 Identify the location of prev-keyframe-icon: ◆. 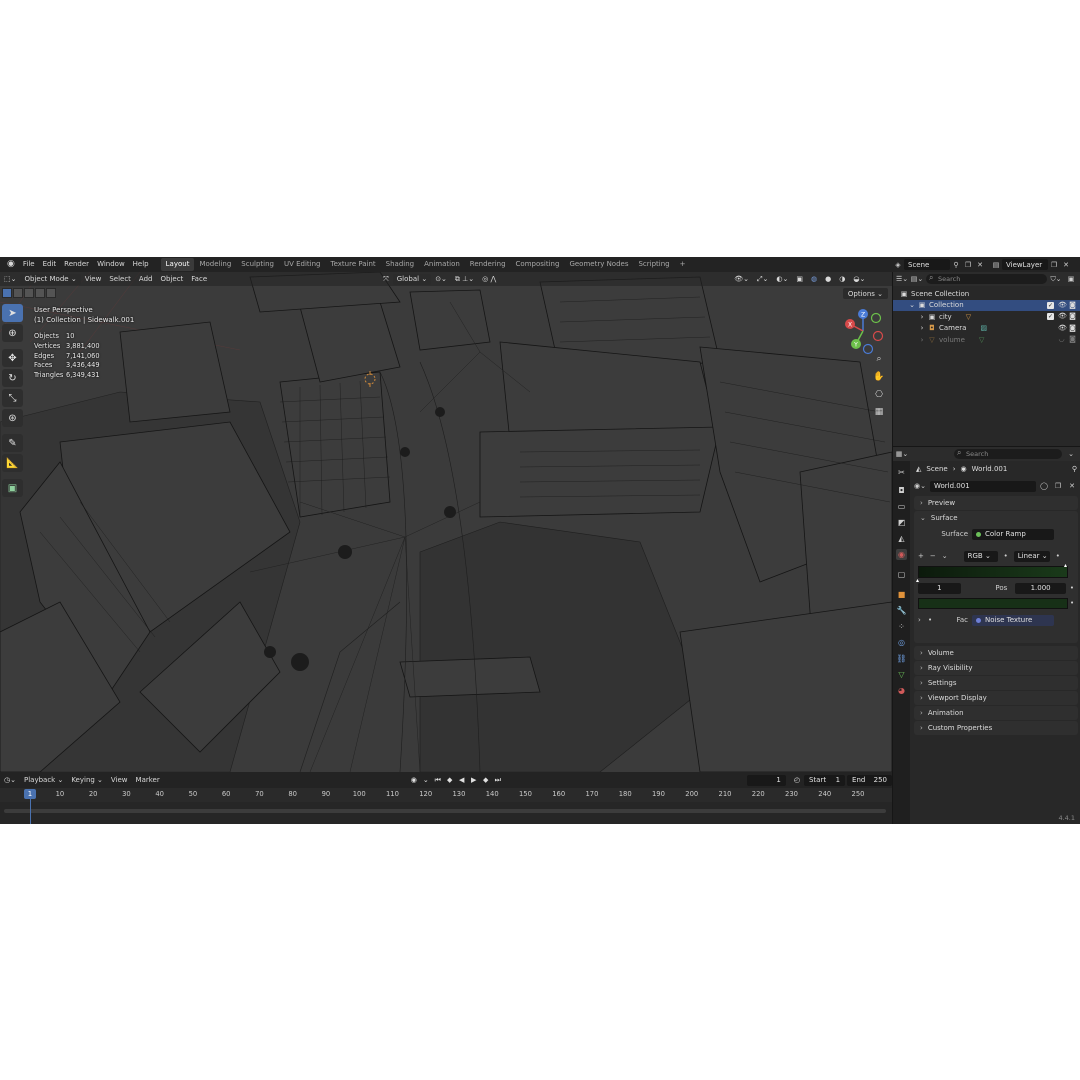
(450, 780).